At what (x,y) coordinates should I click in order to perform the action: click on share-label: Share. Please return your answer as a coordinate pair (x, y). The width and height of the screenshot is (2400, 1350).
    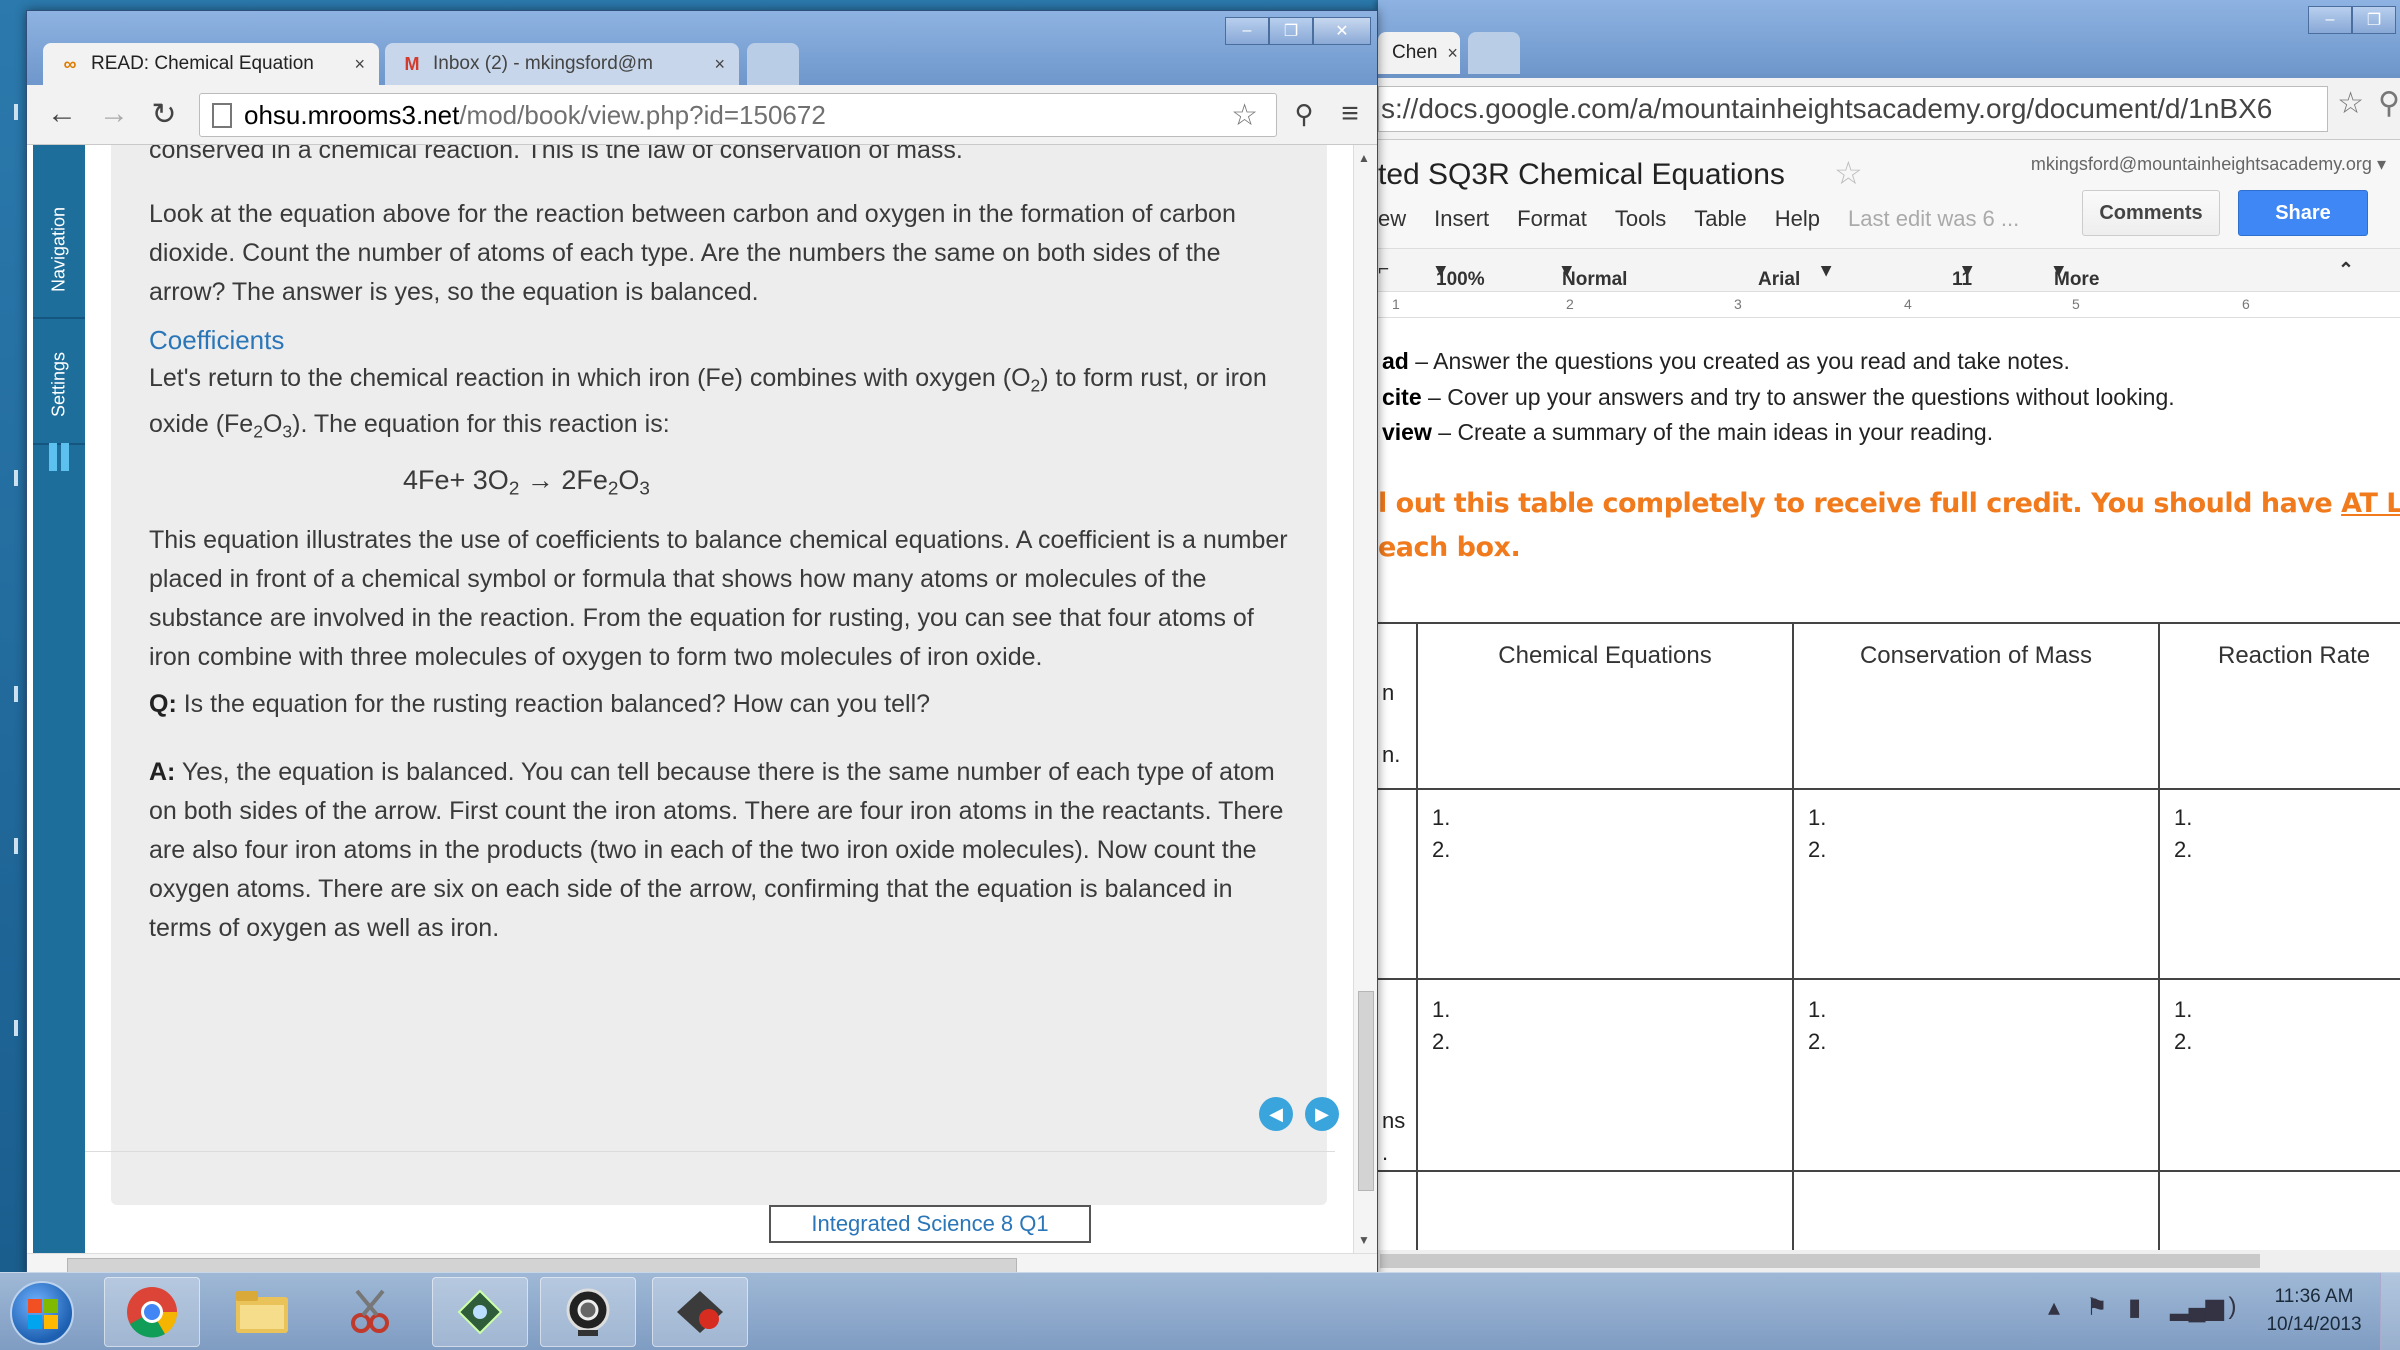
    Looking at the image, I should click on (2303, 212).